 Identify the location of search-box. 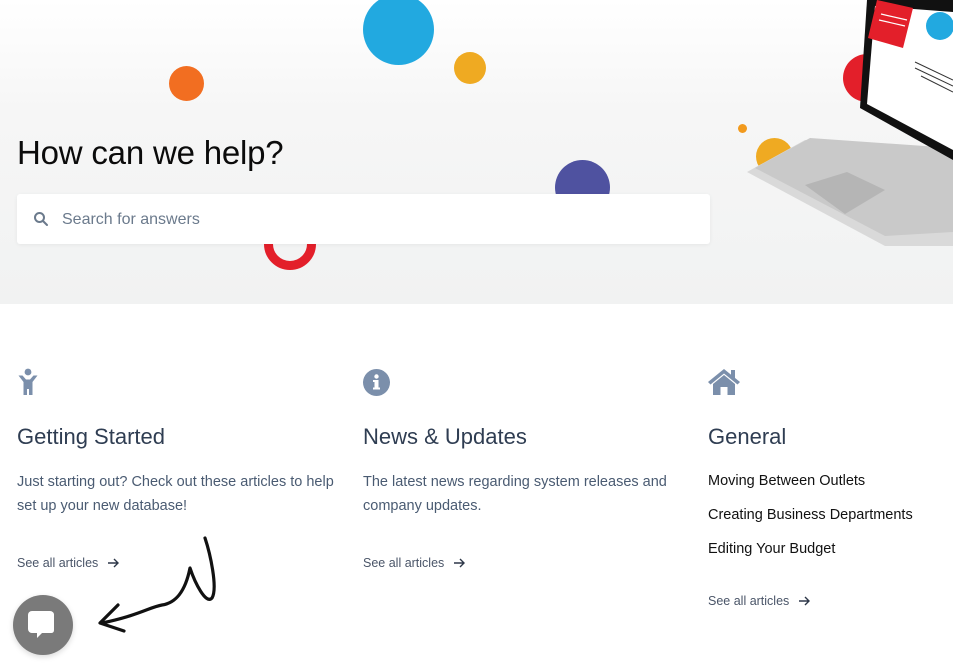
(363, 220).